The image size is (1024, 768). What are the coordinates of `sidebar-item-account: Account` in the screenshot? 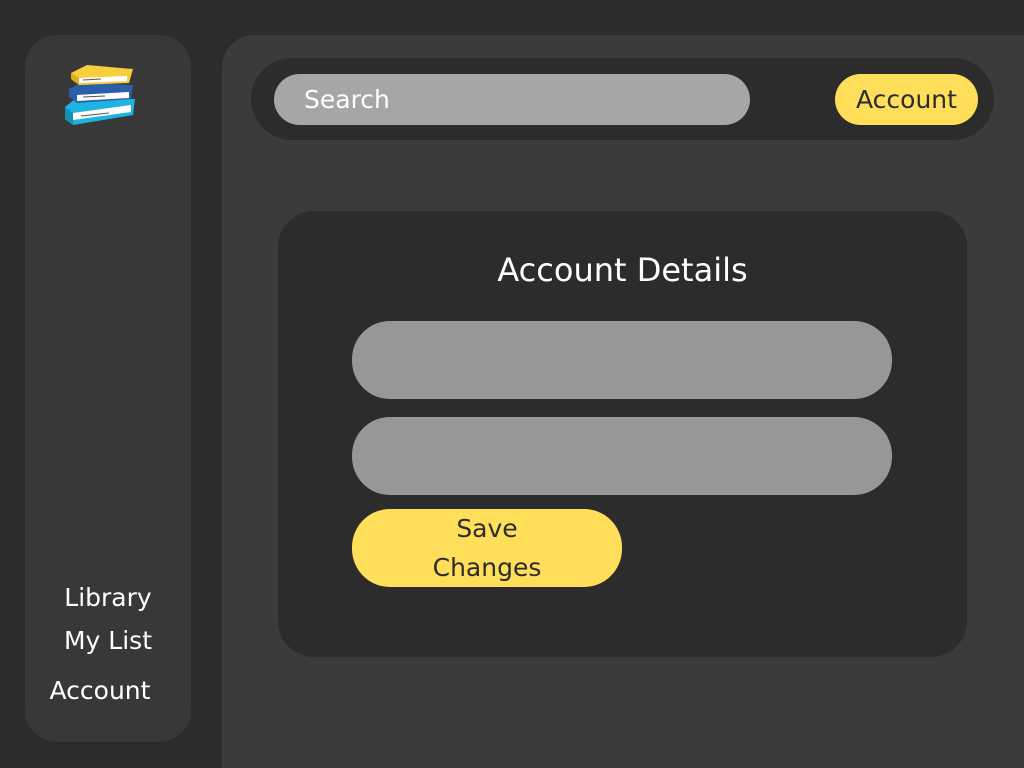 It's located at (100, 691).